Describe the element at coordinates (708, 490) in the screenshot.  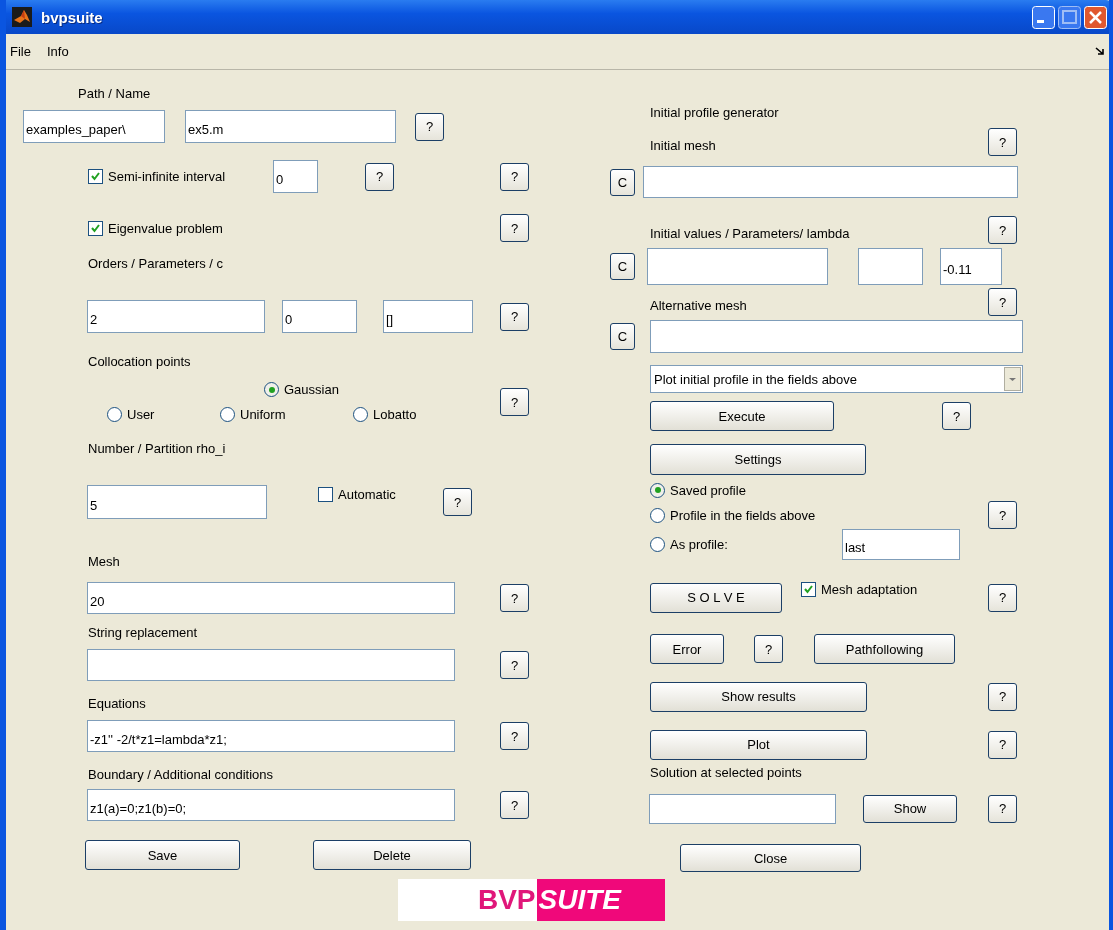
I see `radio-label: Saved profile` at that location.